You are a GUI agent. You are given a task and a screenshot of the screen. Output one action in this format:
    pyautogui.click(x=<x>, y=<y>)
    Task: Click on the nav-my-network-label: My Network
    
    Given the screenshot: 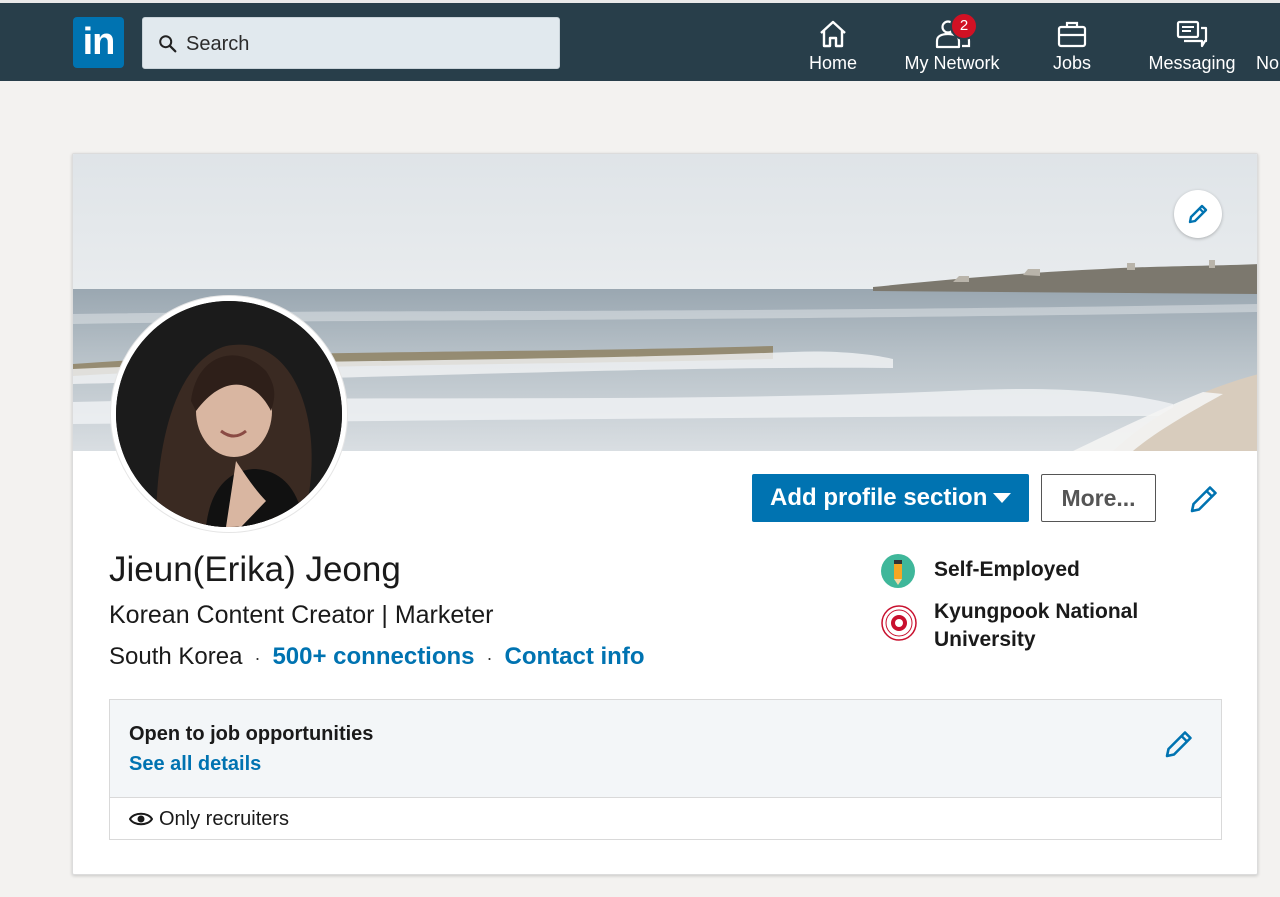 What is the action you would take?
    pyautogui.click(x=952, y=63)
    